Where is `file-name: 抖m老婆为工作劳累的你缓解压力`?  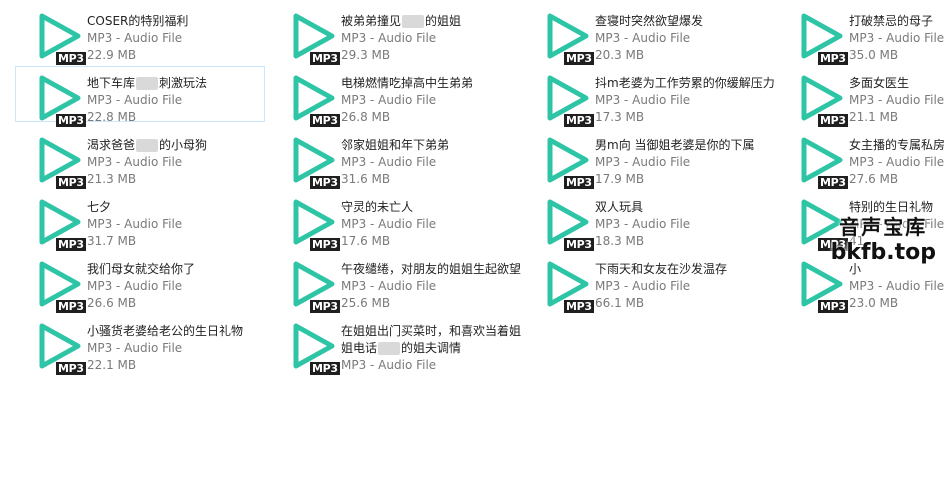
file-name: 抖m老婆为工作劳累的你缓解压力 is located at coordinates (685, 83).